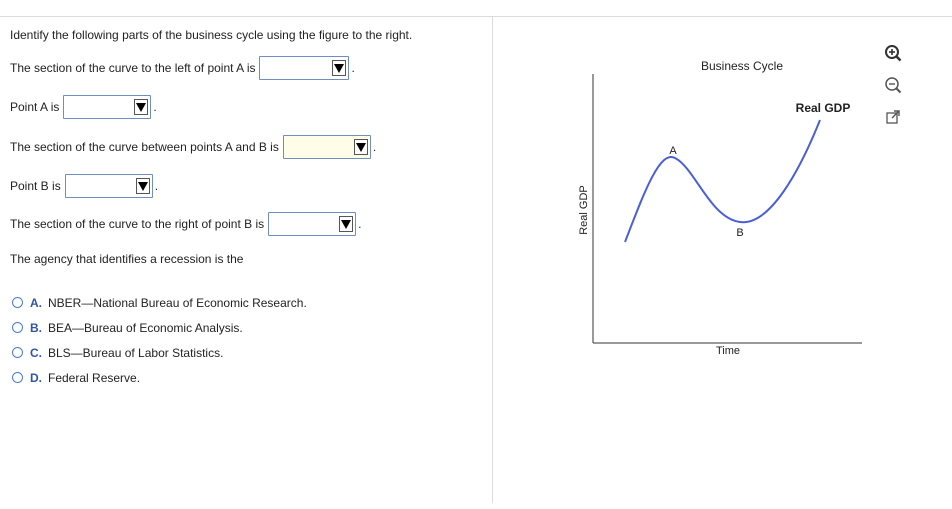  Describe the element at coordinates (728, 351) in the screenshot. I see `x-axis-label: Time` at that location.